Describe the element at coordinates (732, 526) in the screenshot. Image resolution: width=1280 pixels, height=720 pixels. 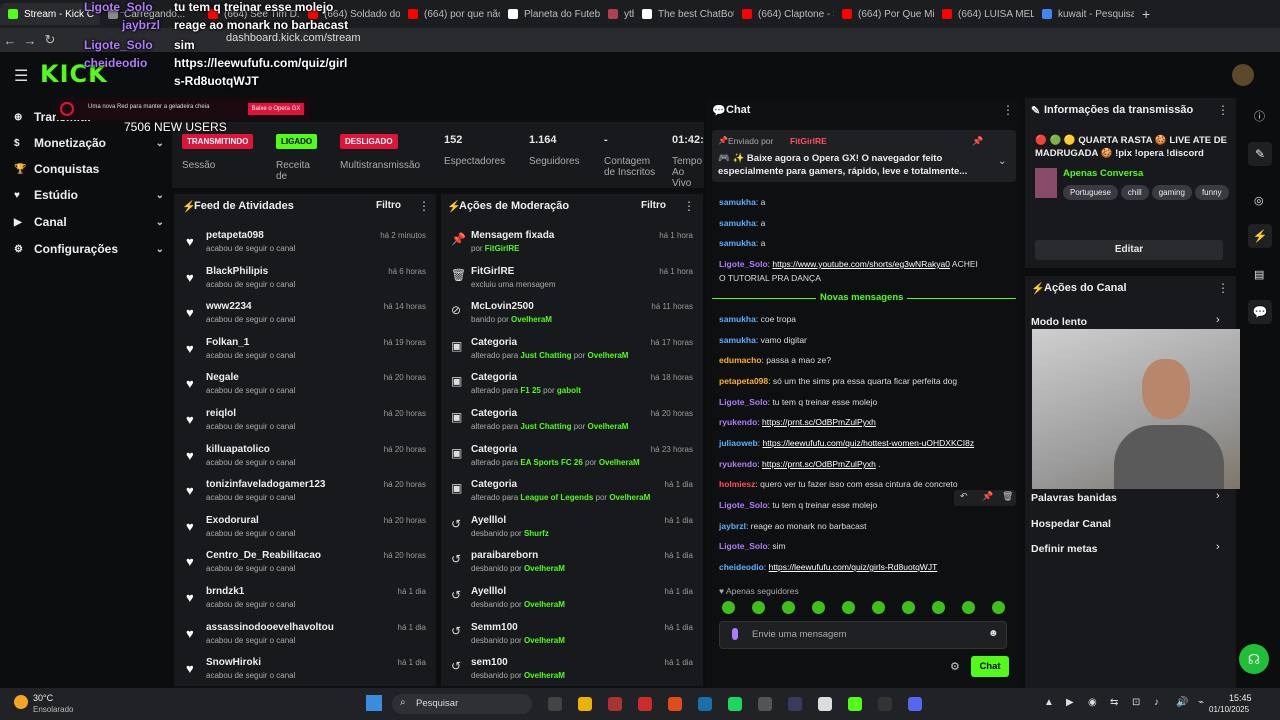
I see `chat-username: jaybrzl` at that location.